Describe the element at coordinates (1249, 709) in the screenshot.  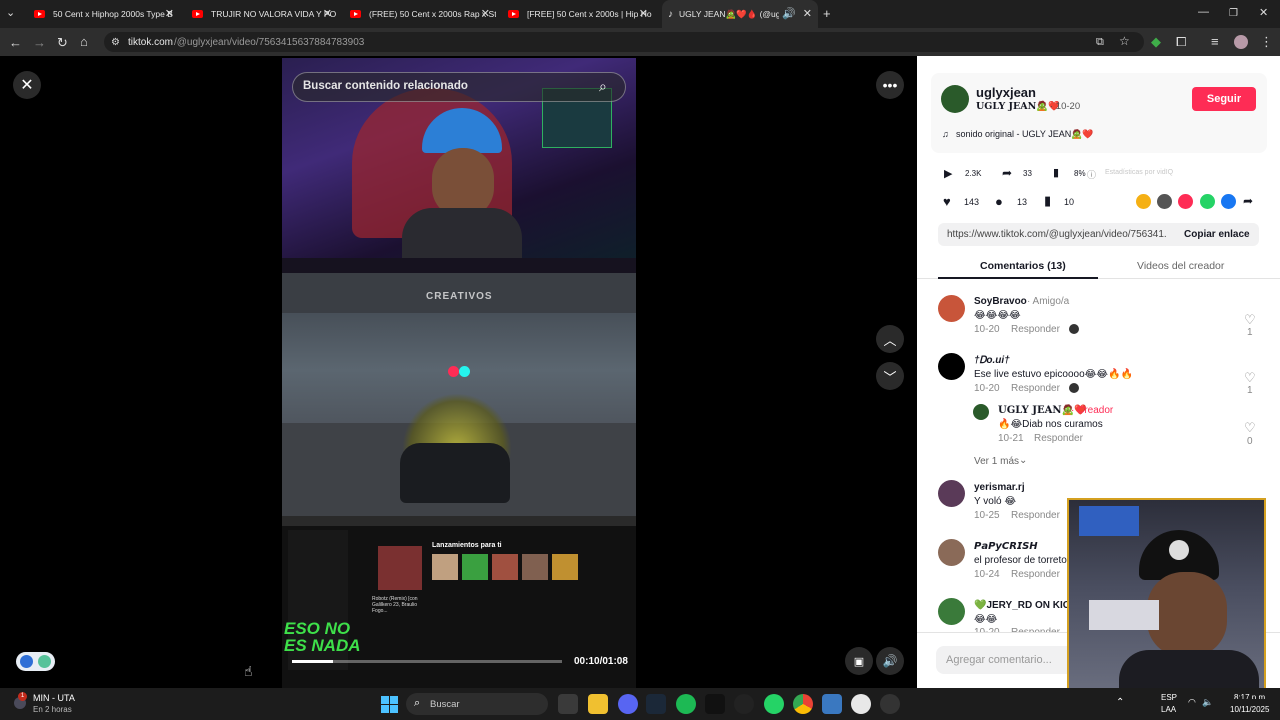
I see `clock-date: 10/11/2025` at that location.